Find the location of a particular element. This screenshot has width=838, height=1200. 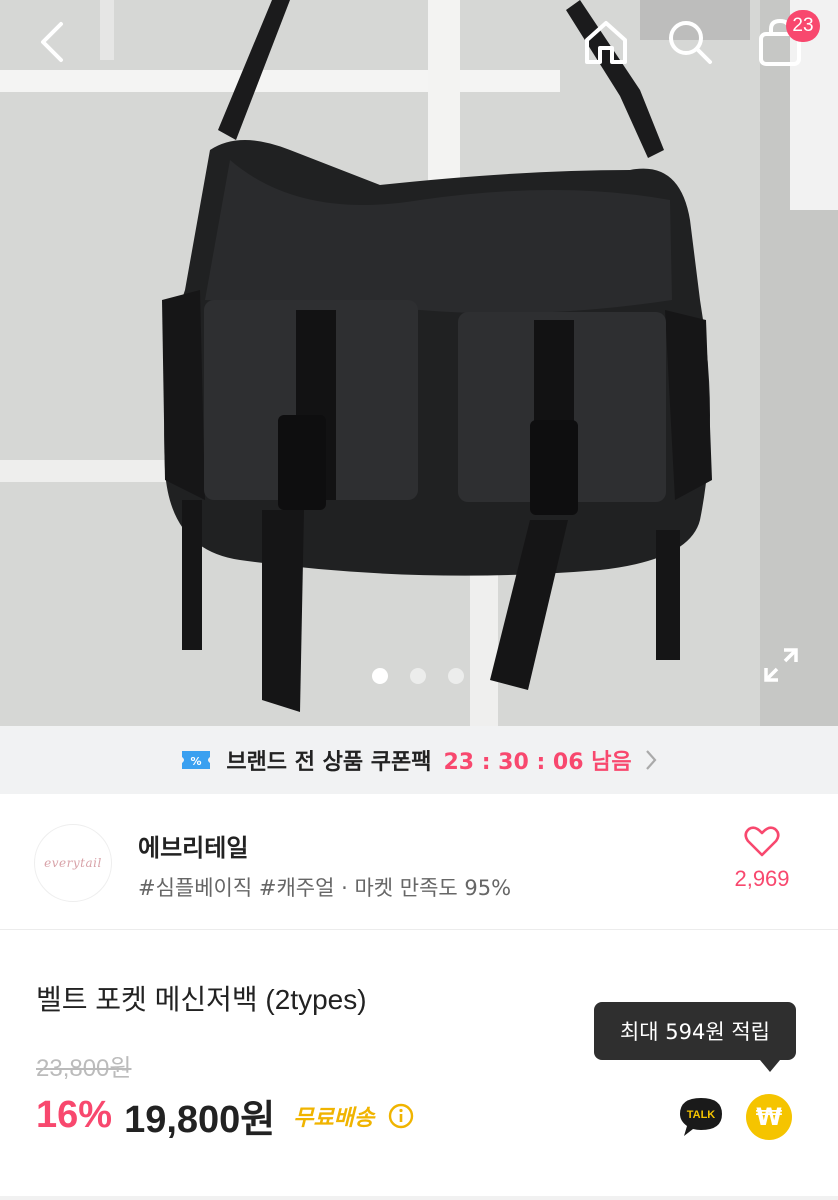

home-button is located at coordinates (606, 42).